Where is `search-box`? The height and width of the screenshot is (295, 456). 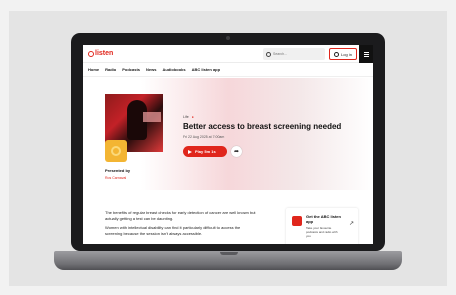 search-box is located at coordinates (294, 54).